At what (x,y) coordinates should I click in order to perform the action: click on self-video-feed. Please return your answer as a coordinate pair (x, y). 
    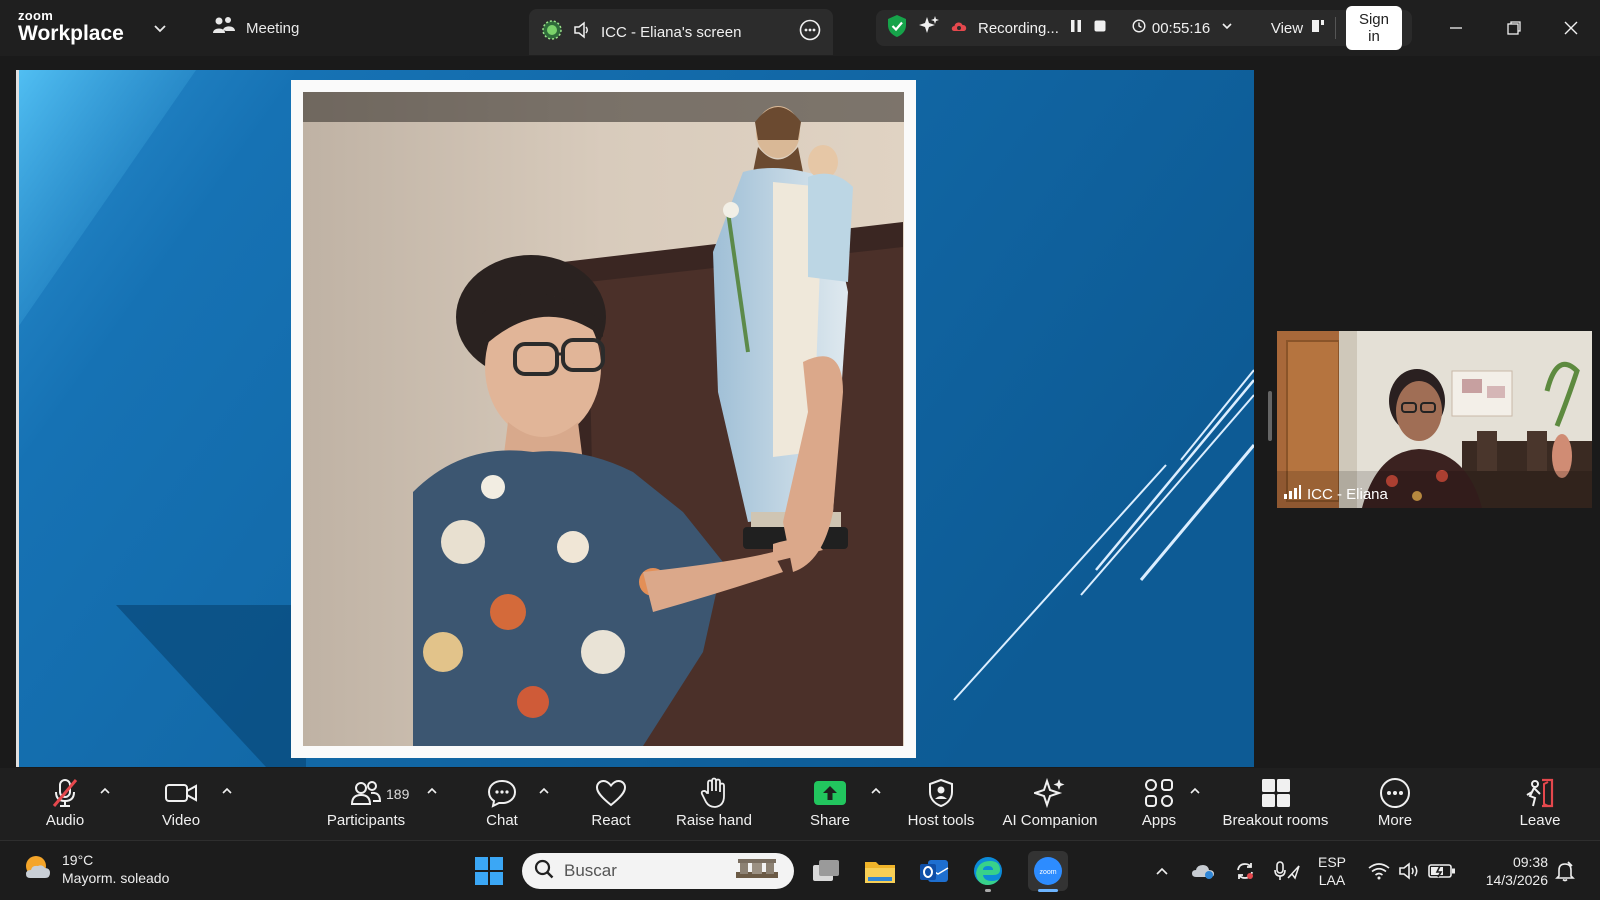
    Looking at the image, I should click on (1434, 419).